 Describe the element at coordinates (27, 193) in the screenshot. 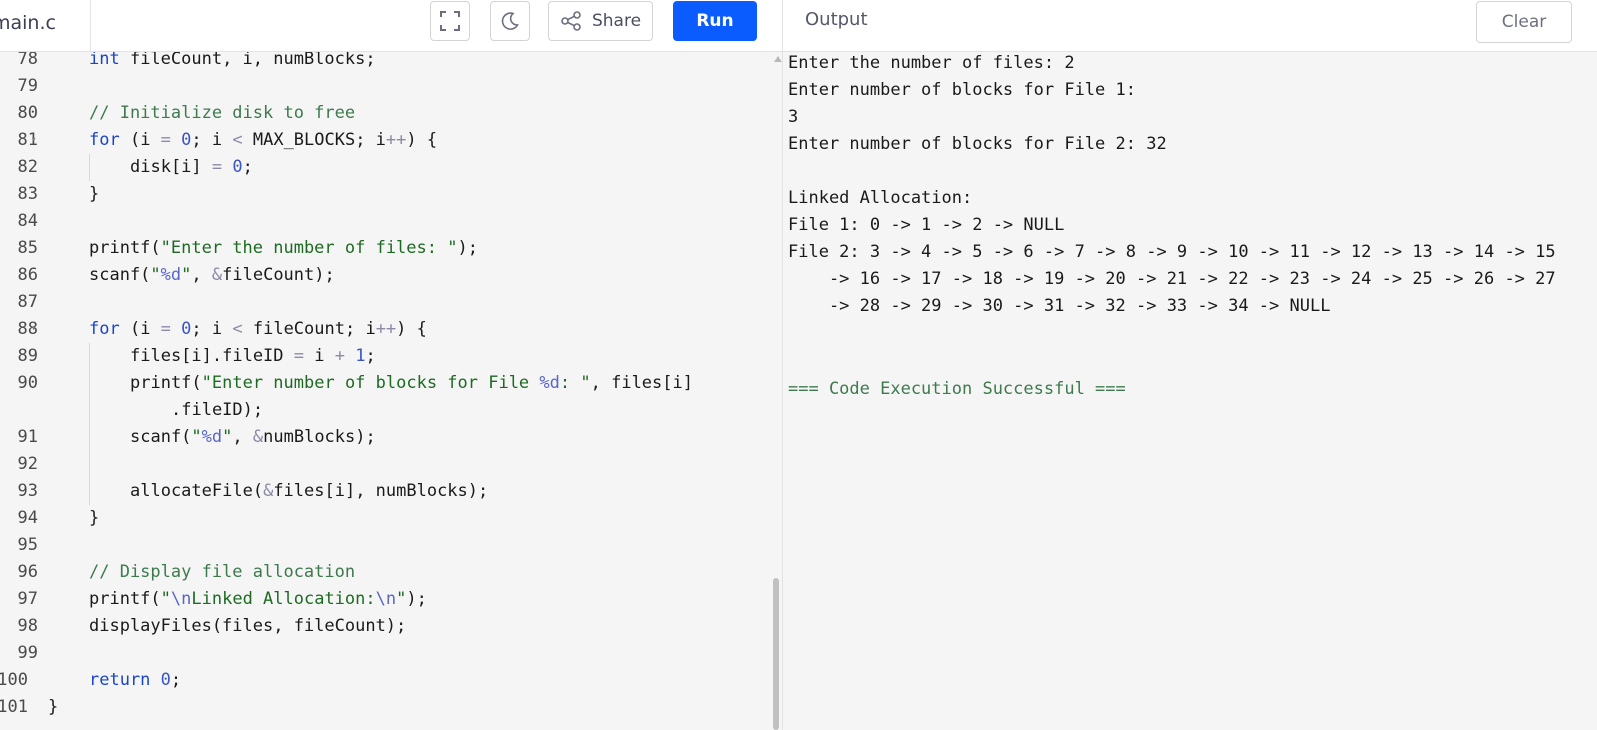

I see `line-number: 83` at that location.